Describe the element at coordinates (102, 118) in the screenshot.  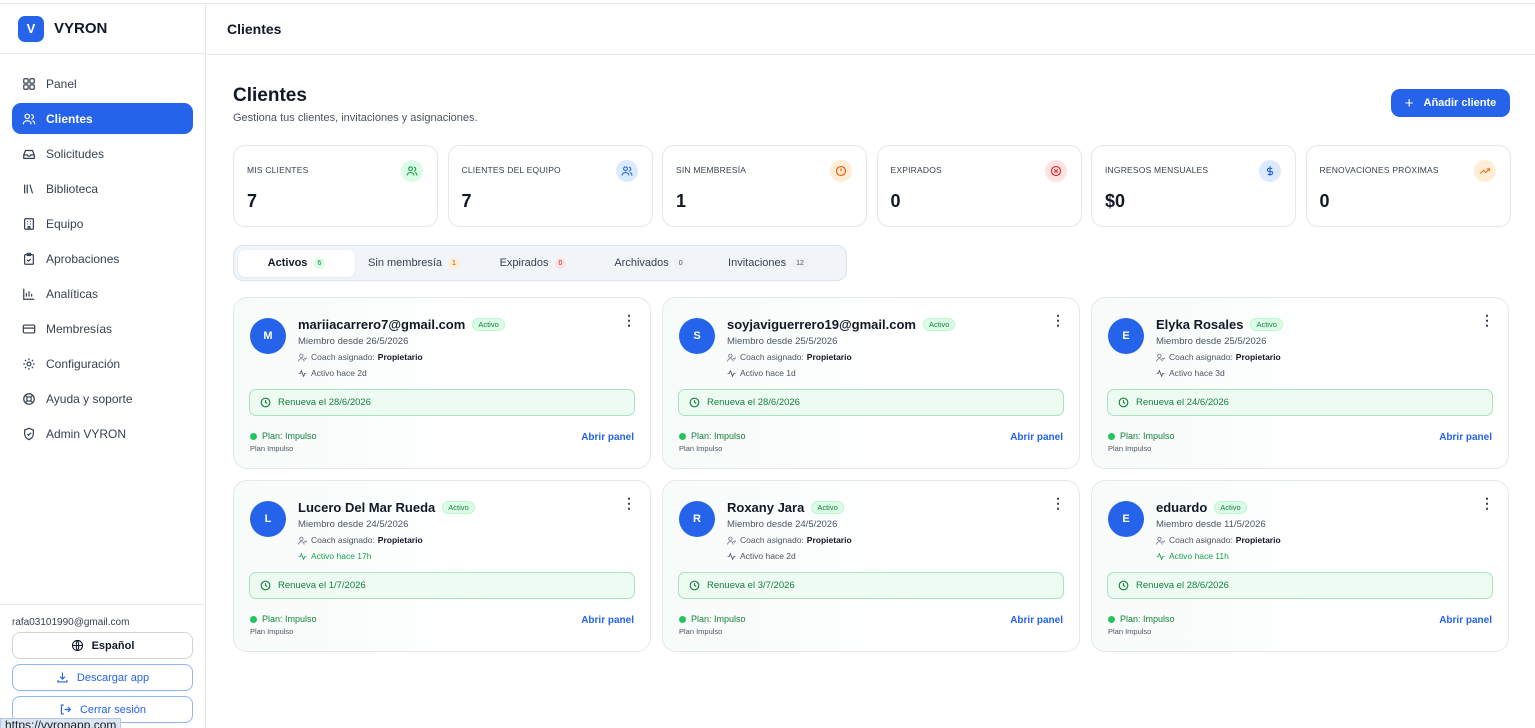
I see `sidebar-item-clientes: Clientes` at that location.